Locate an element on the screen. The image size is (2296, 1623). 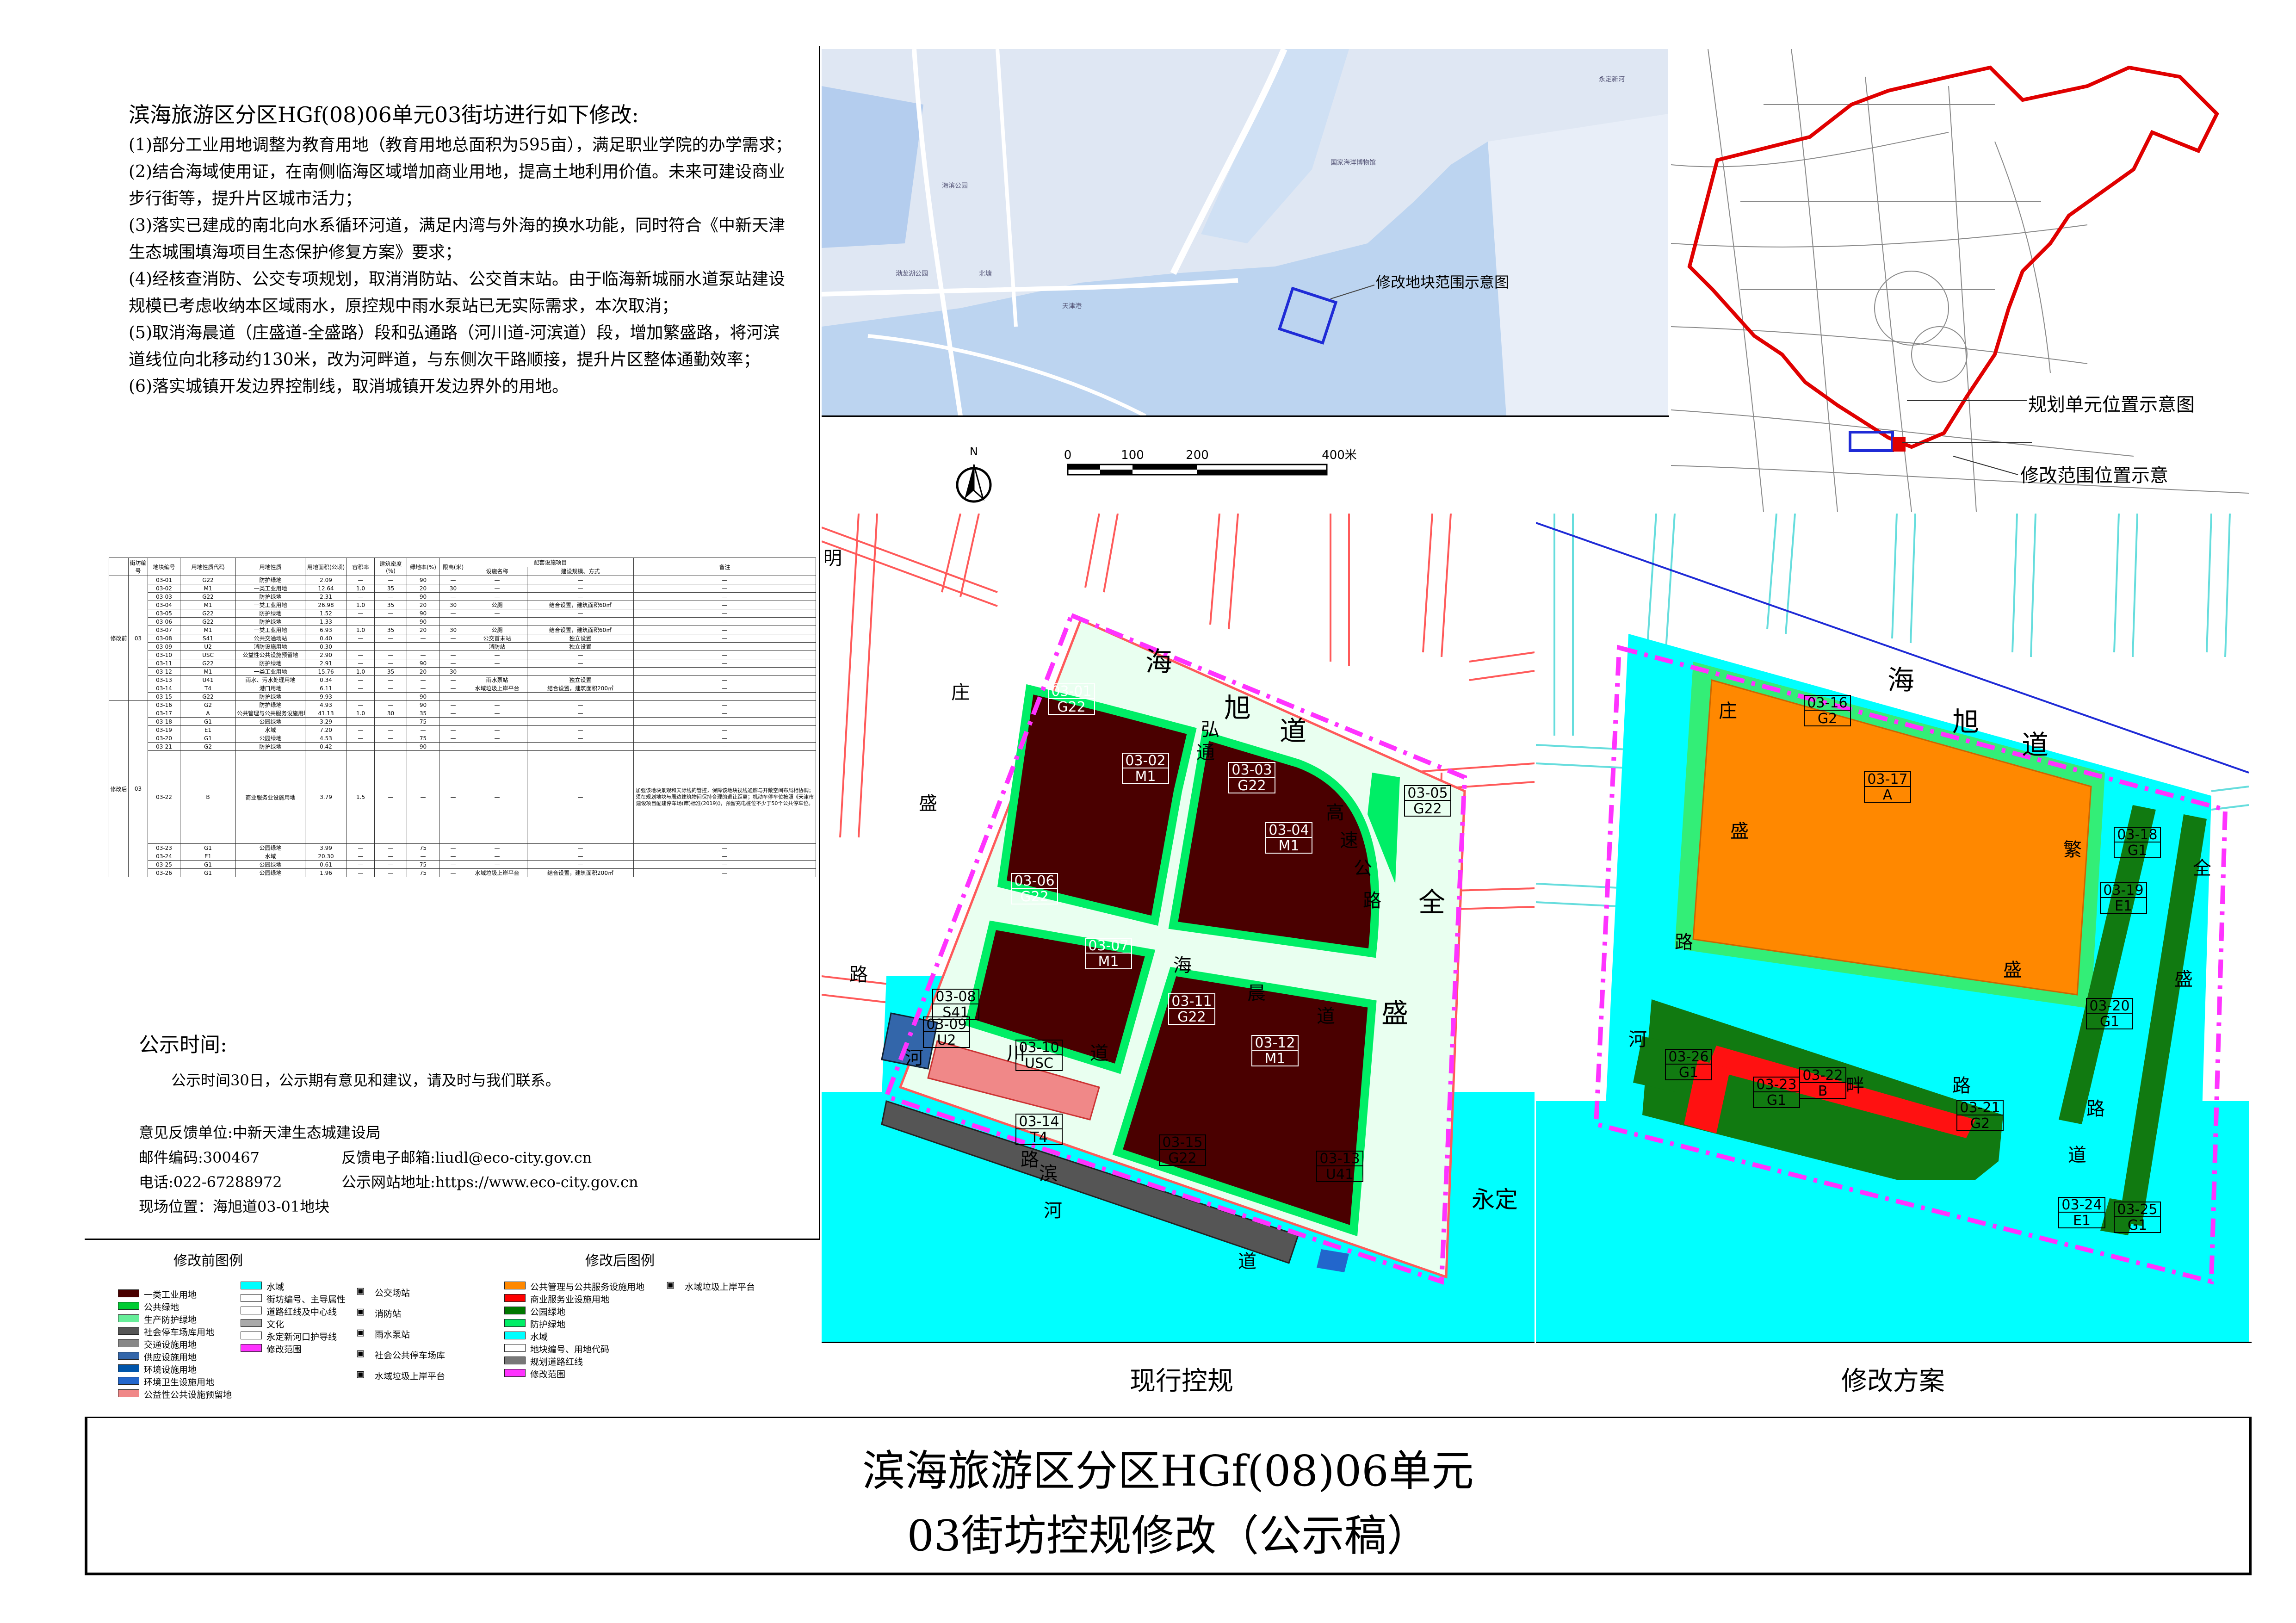
parcel-id: 03-21 is located at coordinates (1980, 1108).